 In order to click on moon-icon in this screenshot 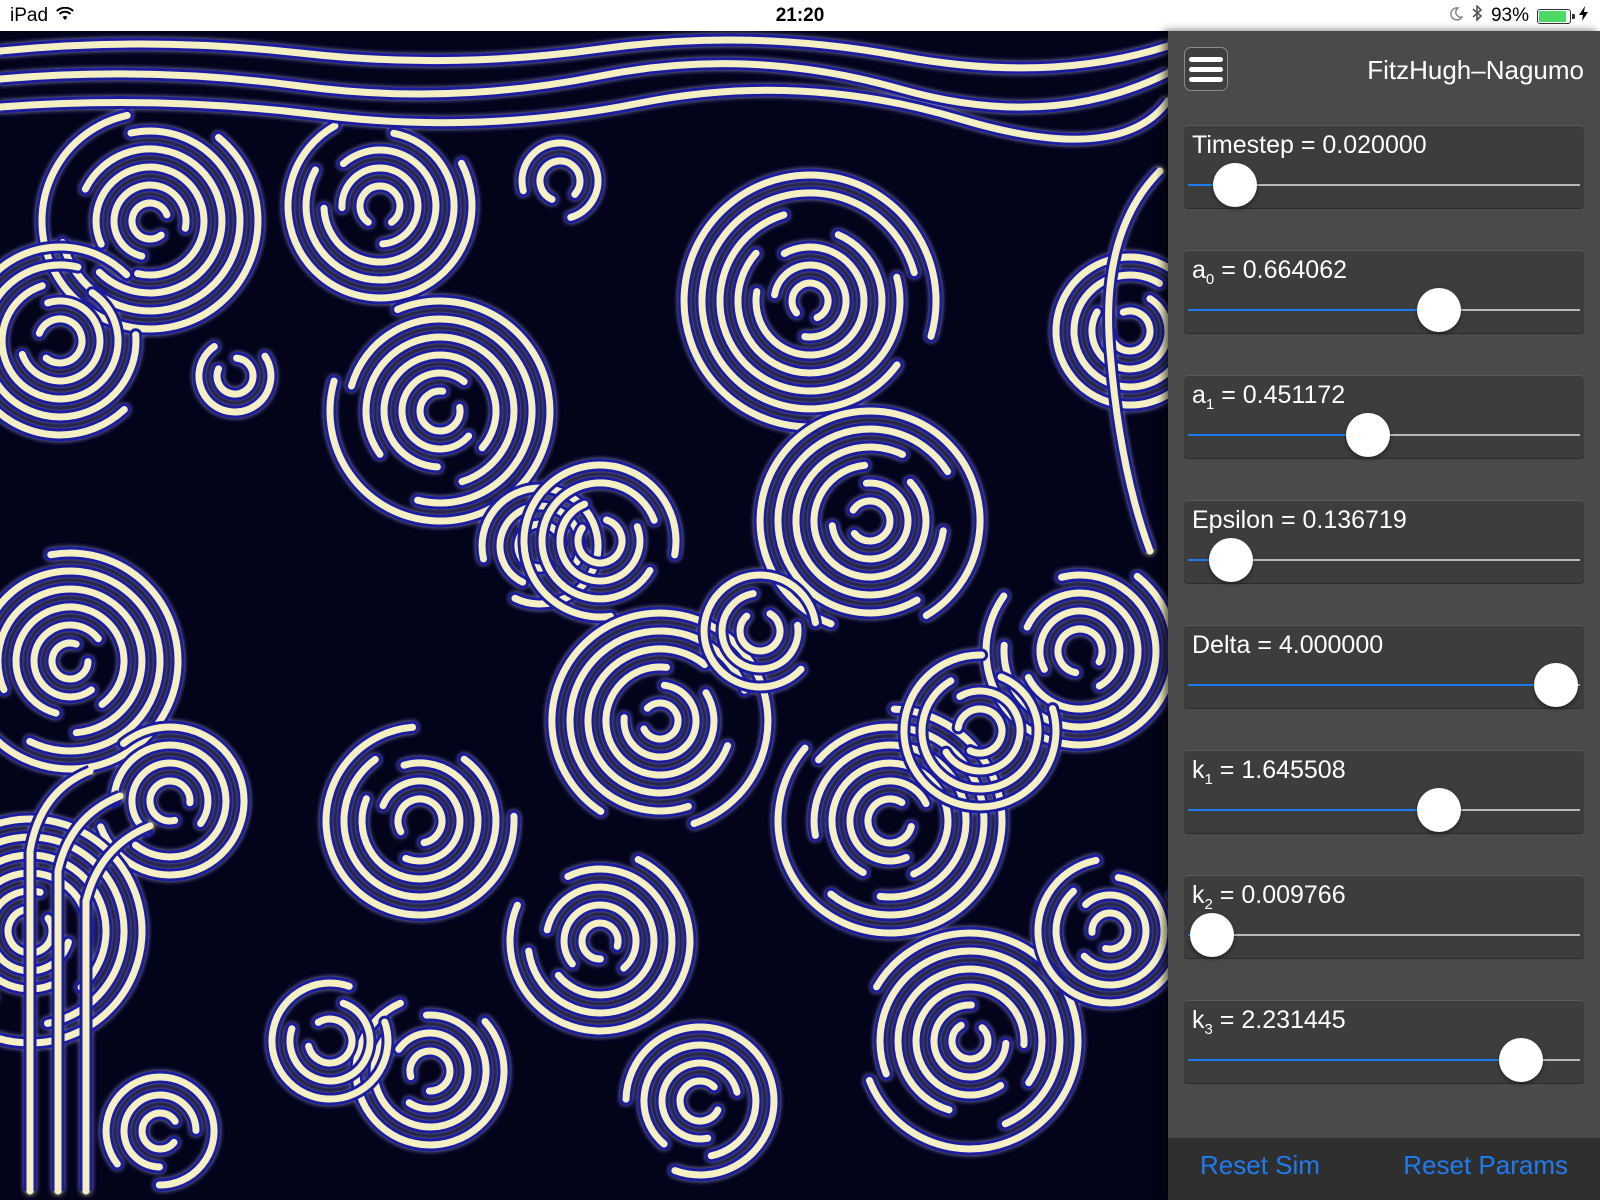, I will do `click(1456, 16)`.